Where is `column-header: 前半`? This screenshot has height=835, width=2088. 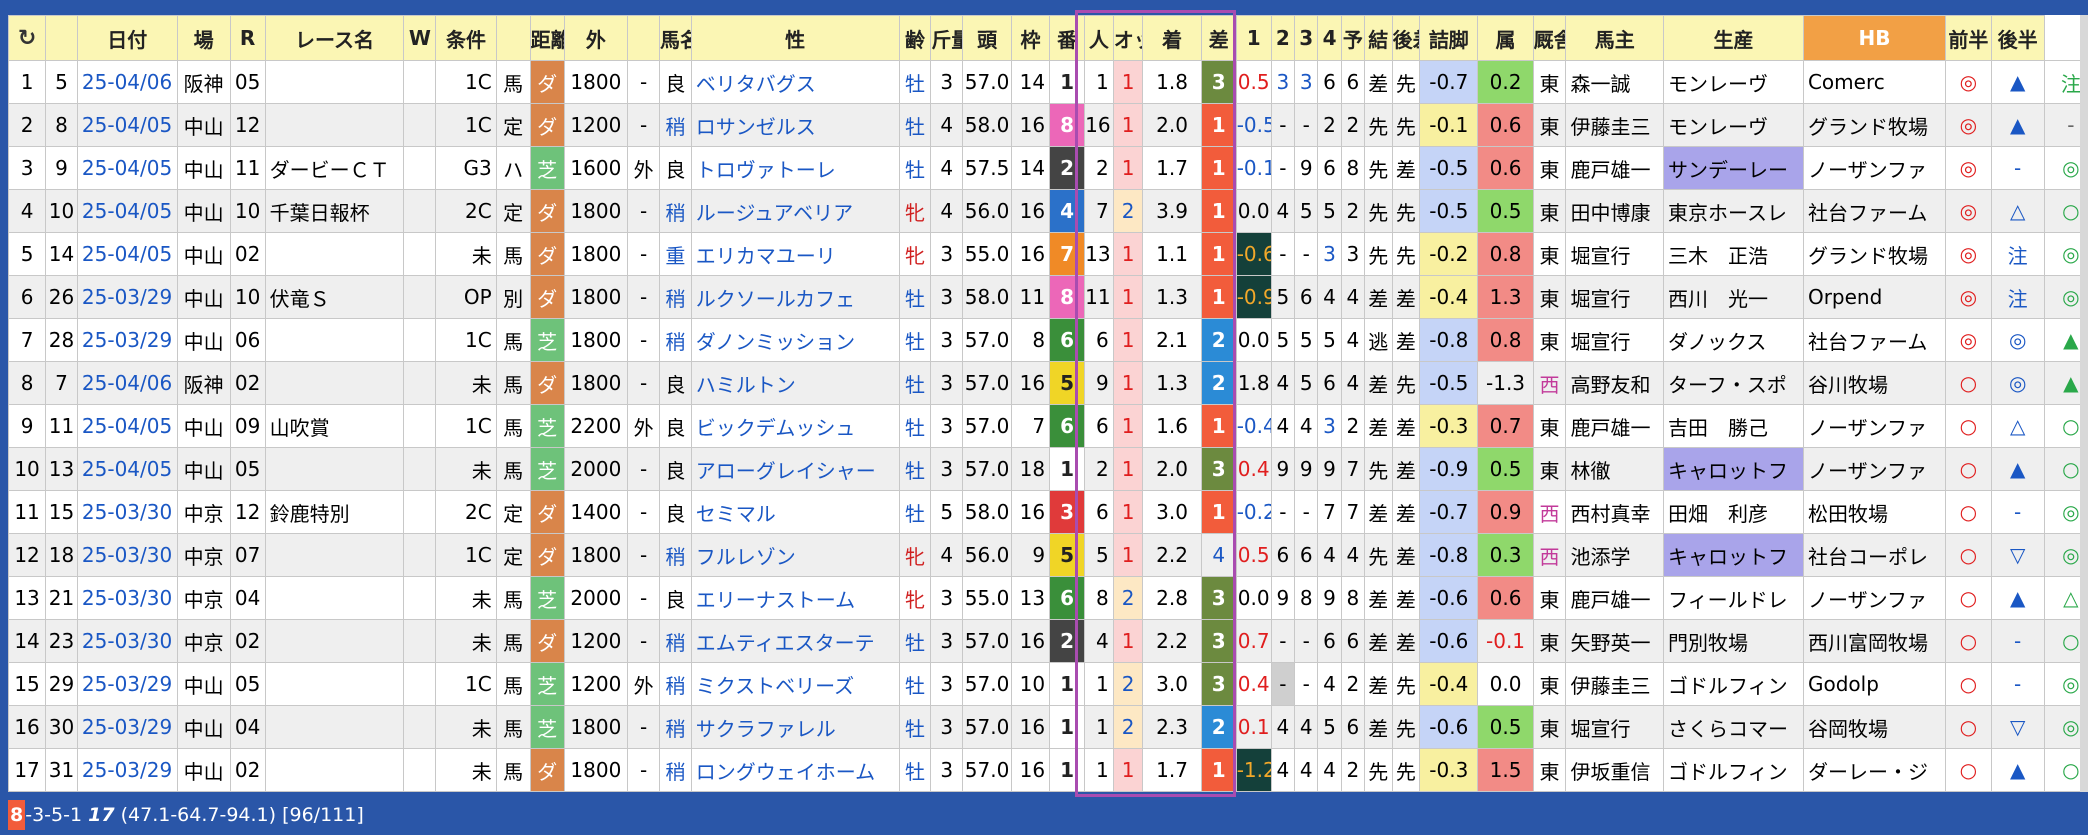
column-header: 前半 is located at coordinates (1968, 38).